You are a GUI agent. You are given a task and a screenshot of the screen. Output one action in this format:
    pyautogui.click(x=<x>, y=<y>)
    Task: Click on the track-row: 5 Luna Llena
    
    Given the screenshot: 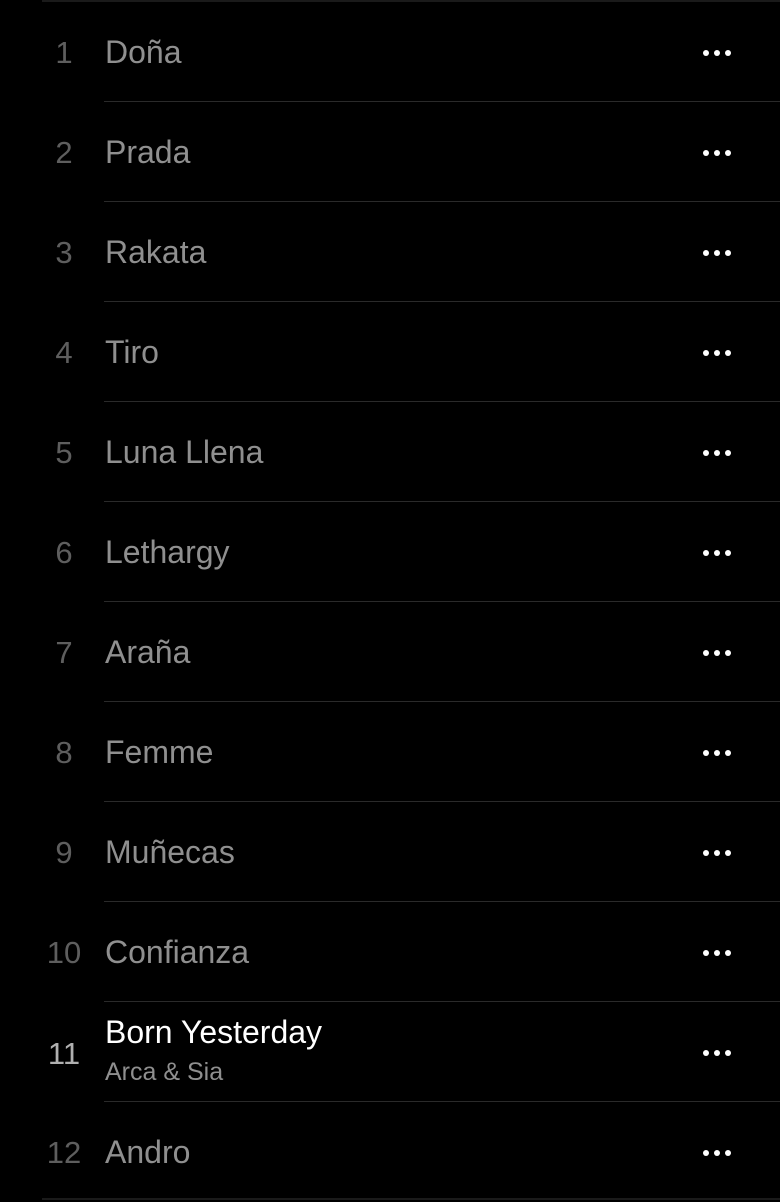 What is the action you would take?
    pyautogui.click(x=390, y=452)
    